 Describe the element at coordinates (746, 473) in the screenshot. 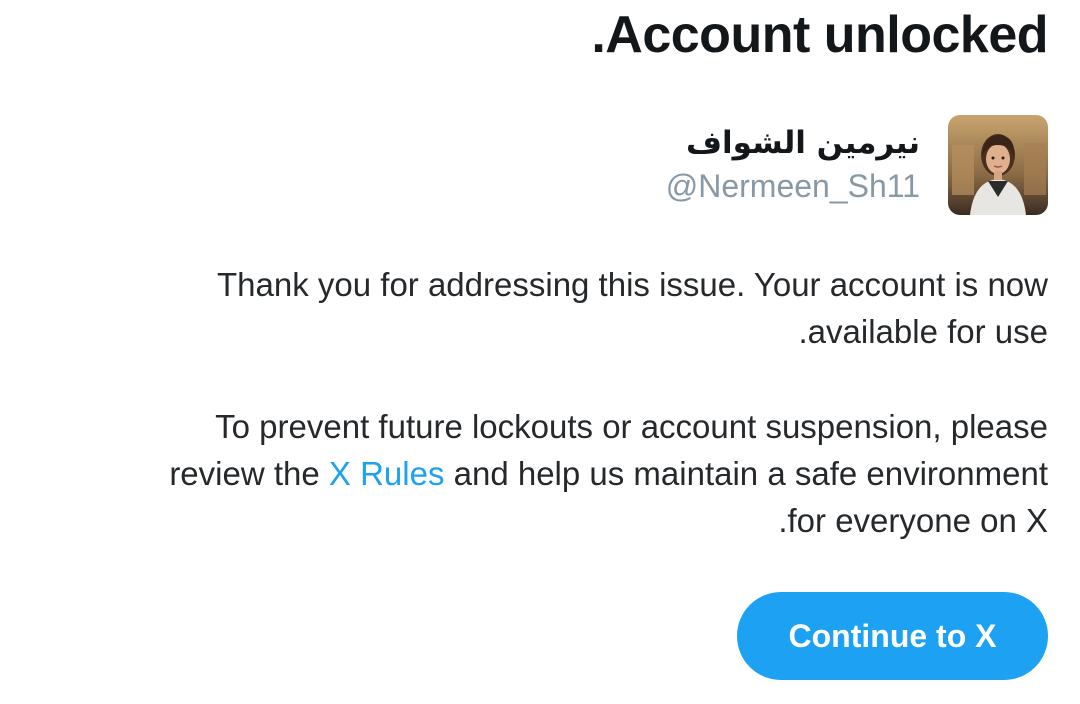

I see `message-text: and help us maintain a safe environment` at that location.